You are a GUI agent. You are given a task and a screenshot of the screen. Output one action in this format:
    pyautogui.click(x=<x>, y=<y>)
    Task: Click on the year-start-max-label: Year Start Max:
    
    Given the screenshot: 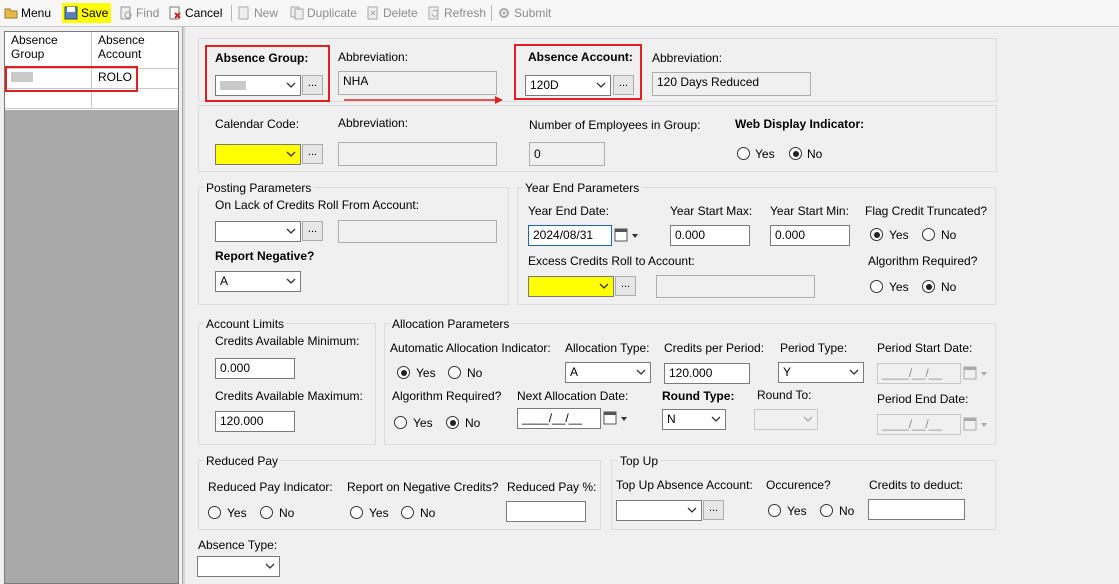 What is the action you would take?
    pyautogui.click(x=711, y=211)
    